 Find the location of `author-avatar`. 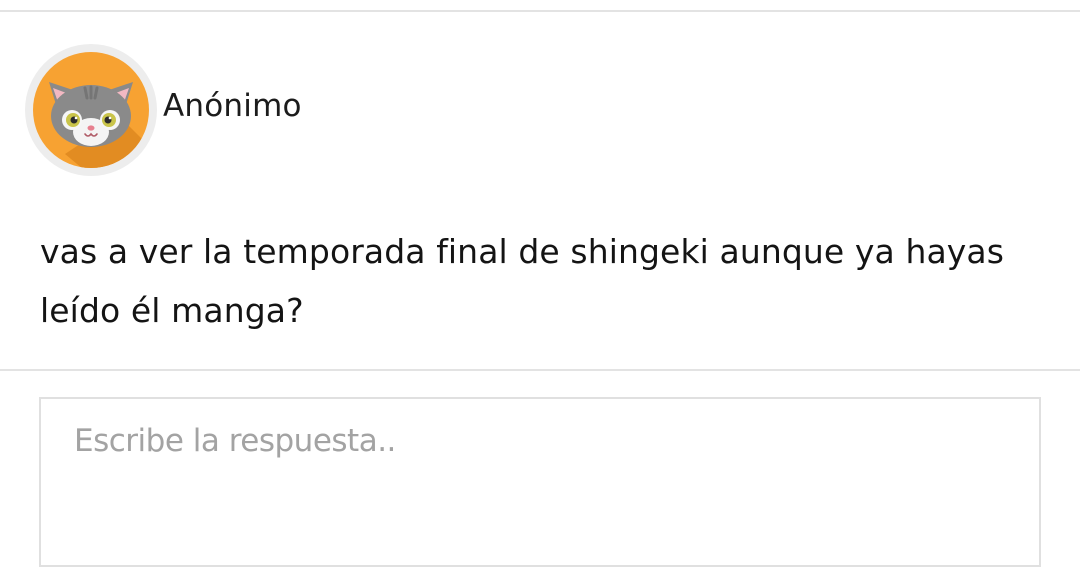

author-avatar is located at coordinates (91, 110).